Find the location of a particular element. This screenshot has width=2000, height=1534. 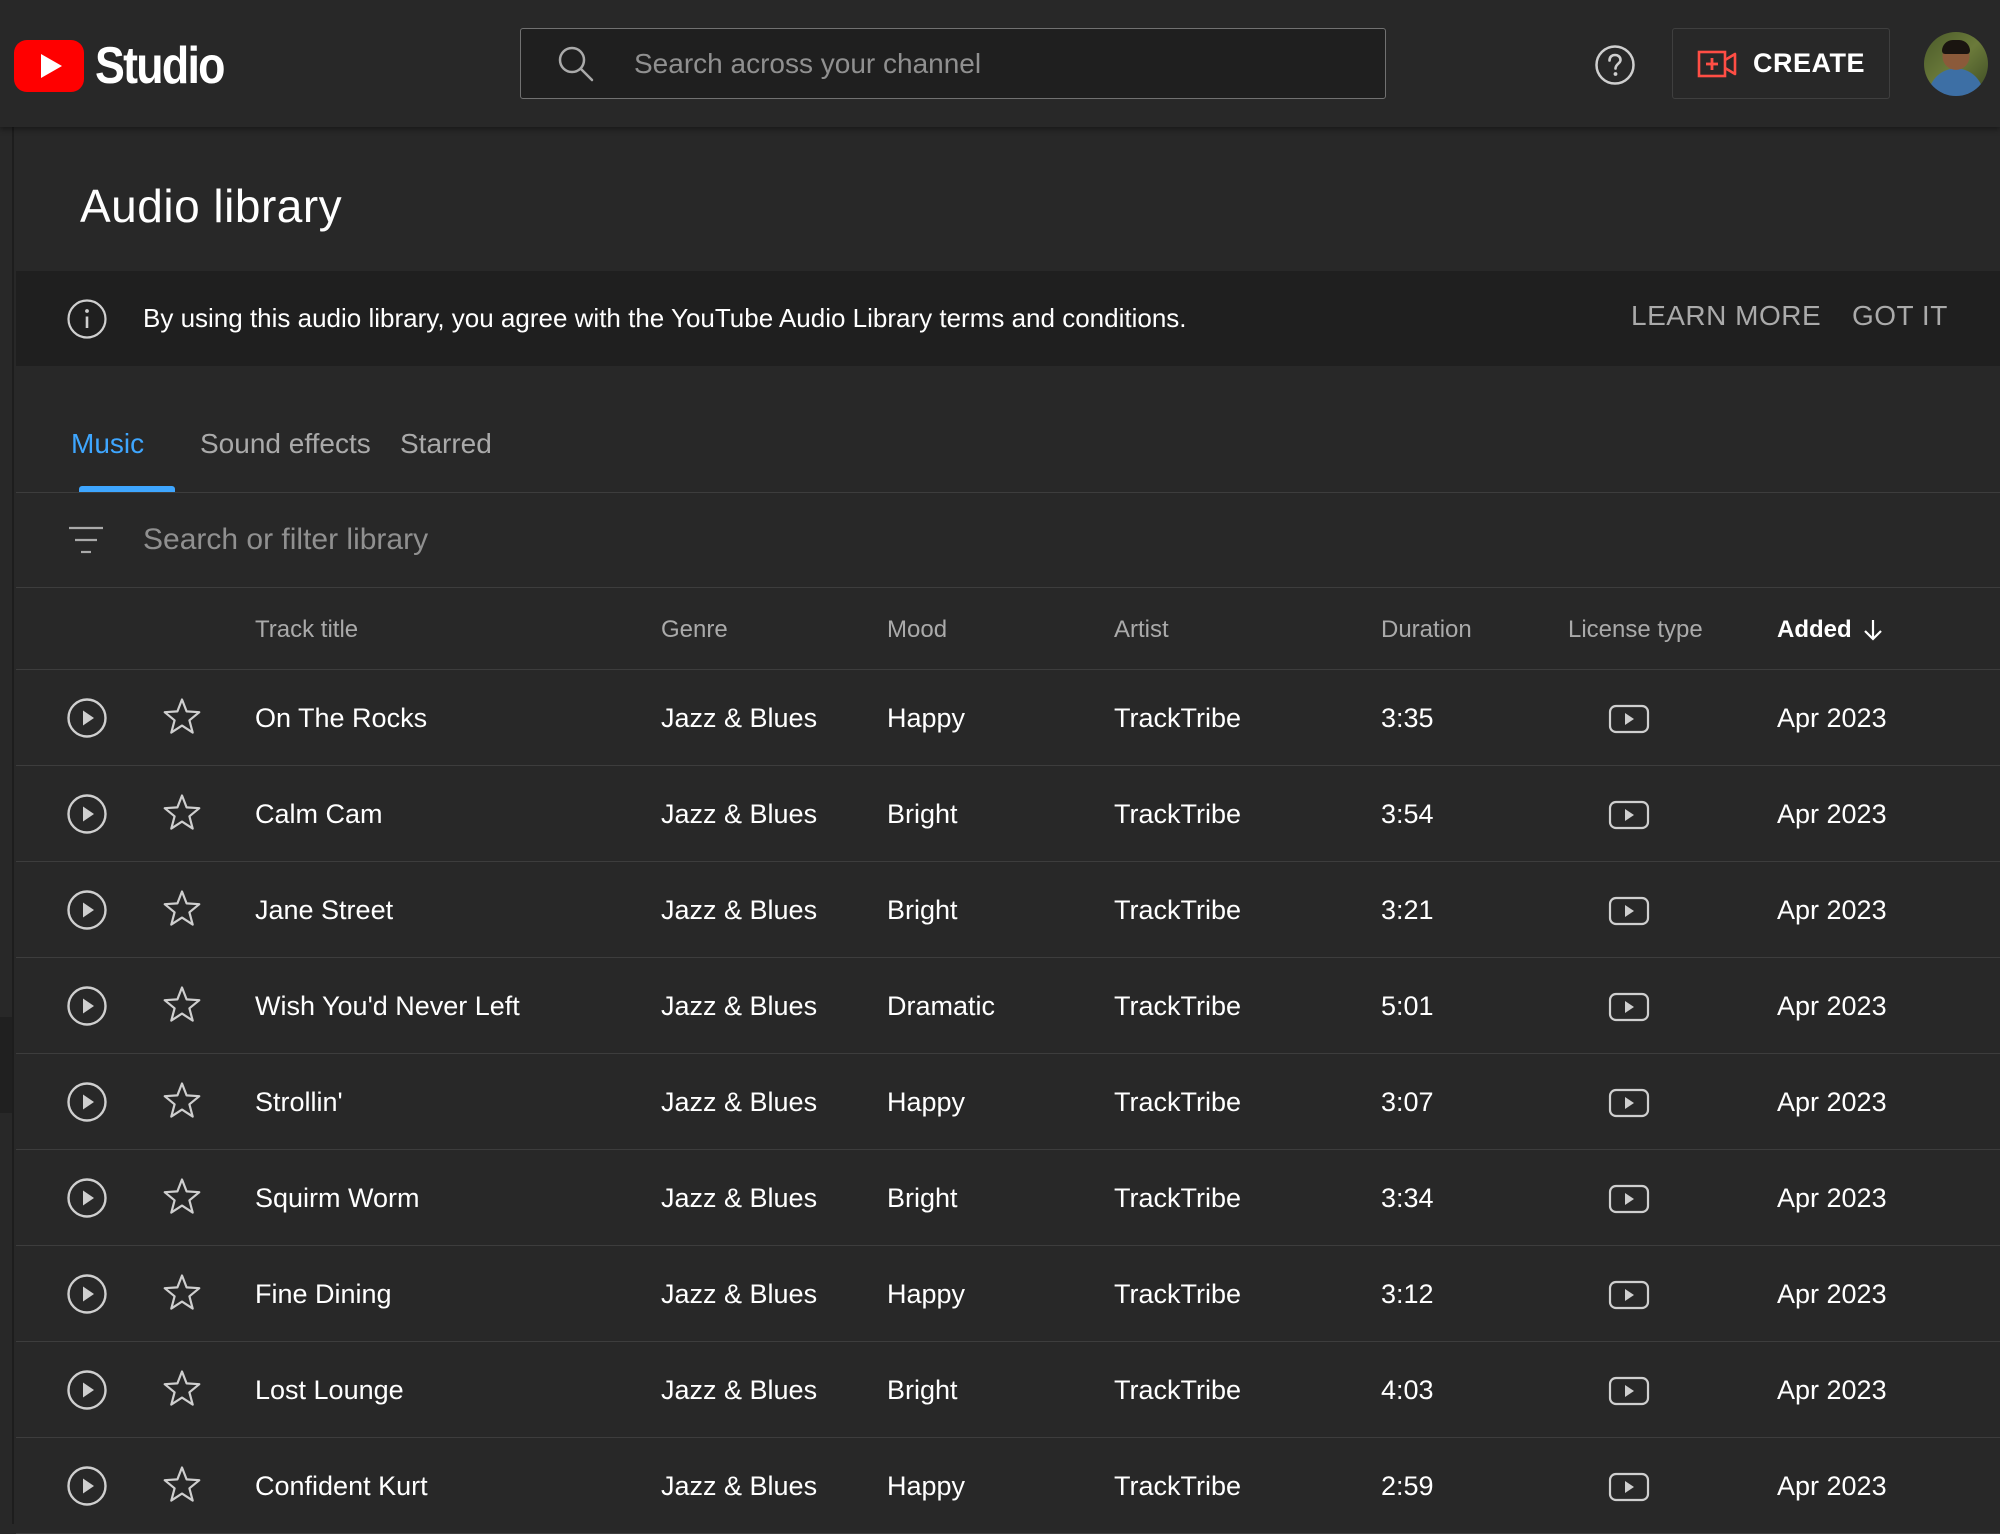

got-it-button: GOT IT is located at coordinates (1900, 316).